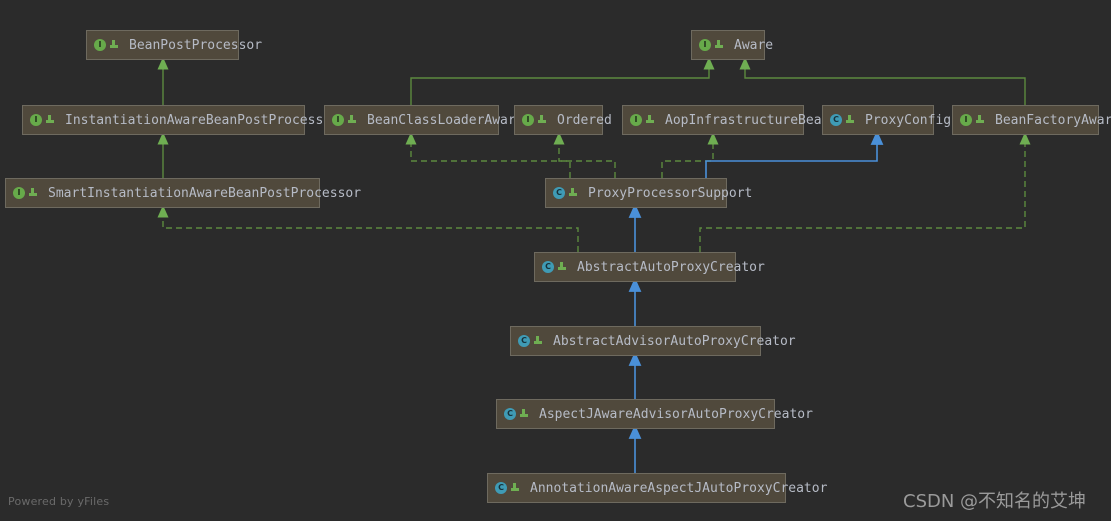 Image resolution: width=1111 pixels, height=521 pixels. Describe the element at coordinates (679, 488) in the screenshot. I see `uml-node-label: AnnotationAwareAspectJAutoProxyCreator` at that location.